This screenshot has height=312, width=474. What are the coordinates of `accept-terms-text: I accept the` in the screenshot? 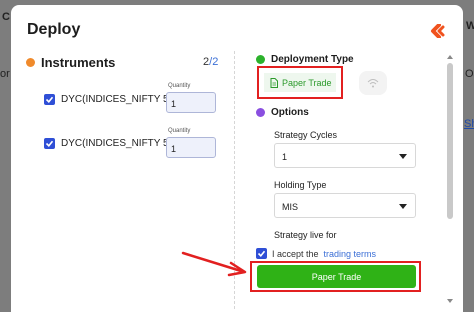 It's located at (295, 253).